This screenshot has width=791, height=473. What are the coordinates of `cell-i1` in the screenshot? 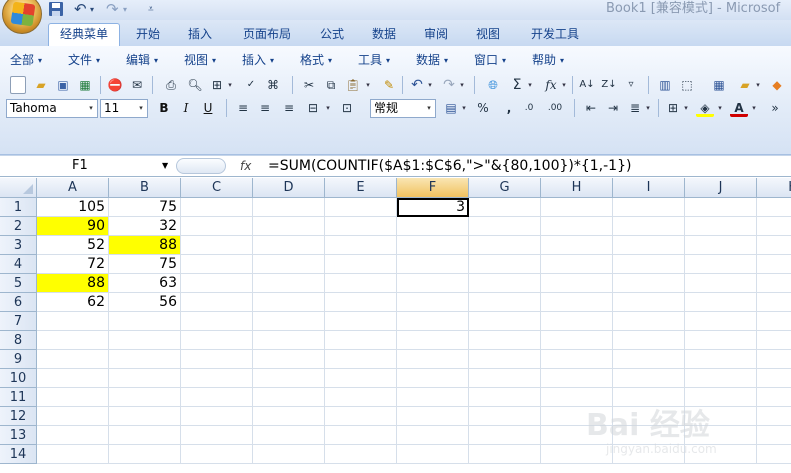 It's located at (649, 207).